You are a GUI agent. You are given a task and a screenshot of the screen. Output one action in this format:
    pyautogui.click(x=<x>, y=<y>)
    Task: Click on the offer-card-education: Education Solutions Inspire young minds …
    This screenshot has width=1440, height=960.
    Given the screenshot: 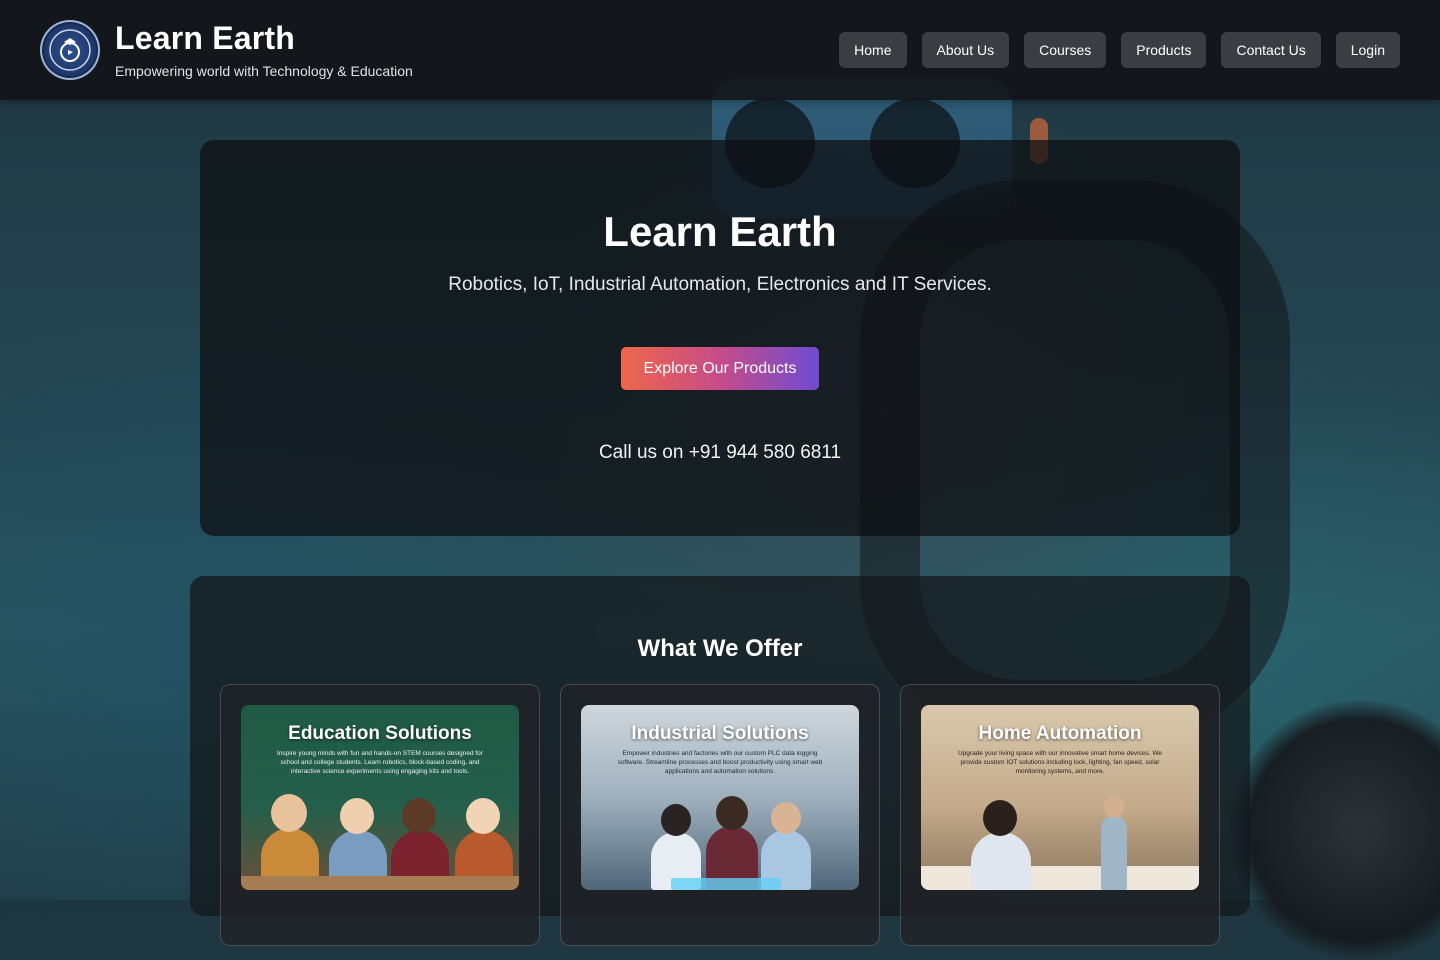 What is the action you would take?
    pyautogui.click(x=380, y=815)
    